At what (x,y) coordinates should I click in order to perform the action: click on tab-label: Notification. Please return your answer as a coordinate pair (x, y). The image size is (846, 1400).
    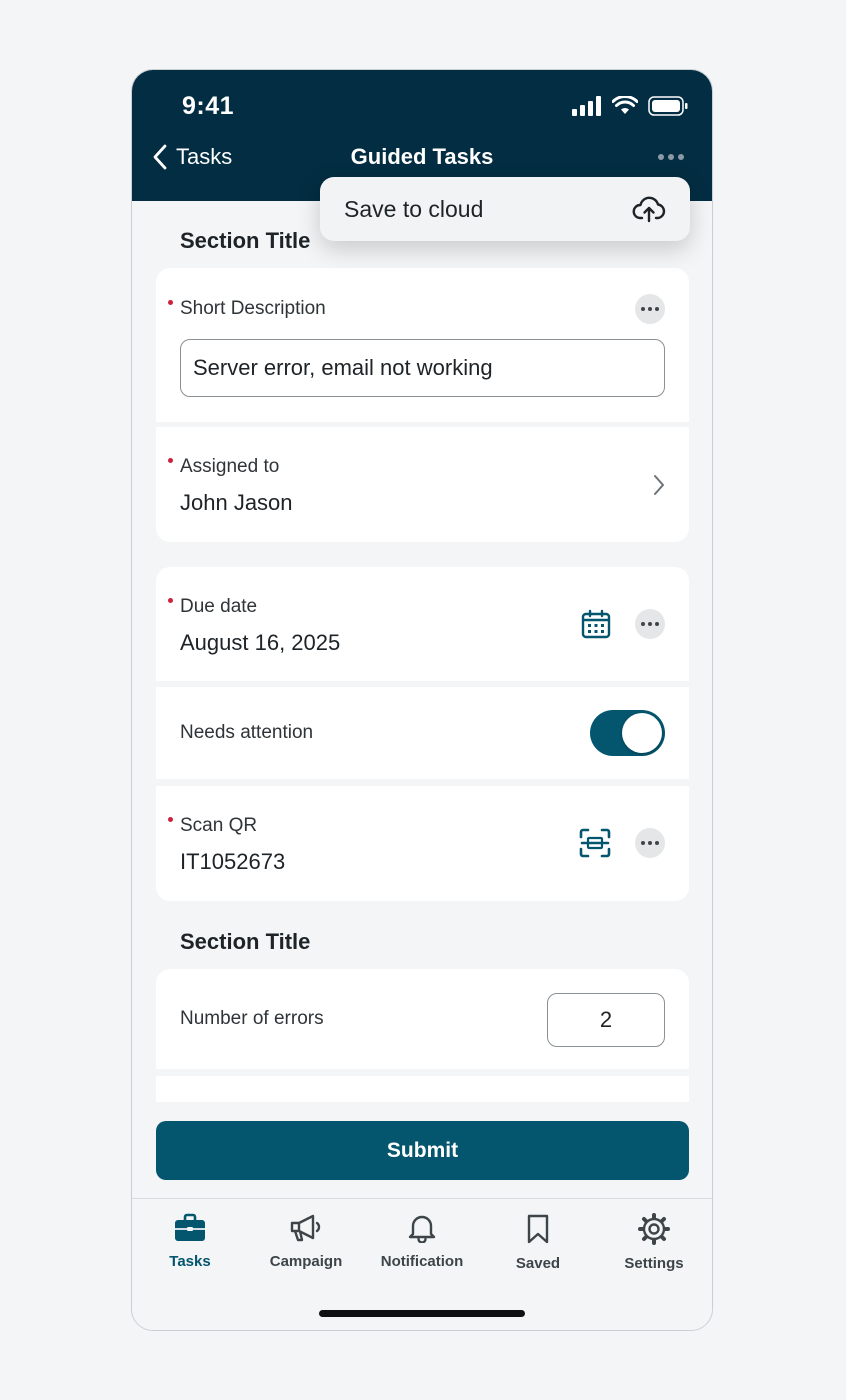
    Looking at the image, I should click on (422, 1261).